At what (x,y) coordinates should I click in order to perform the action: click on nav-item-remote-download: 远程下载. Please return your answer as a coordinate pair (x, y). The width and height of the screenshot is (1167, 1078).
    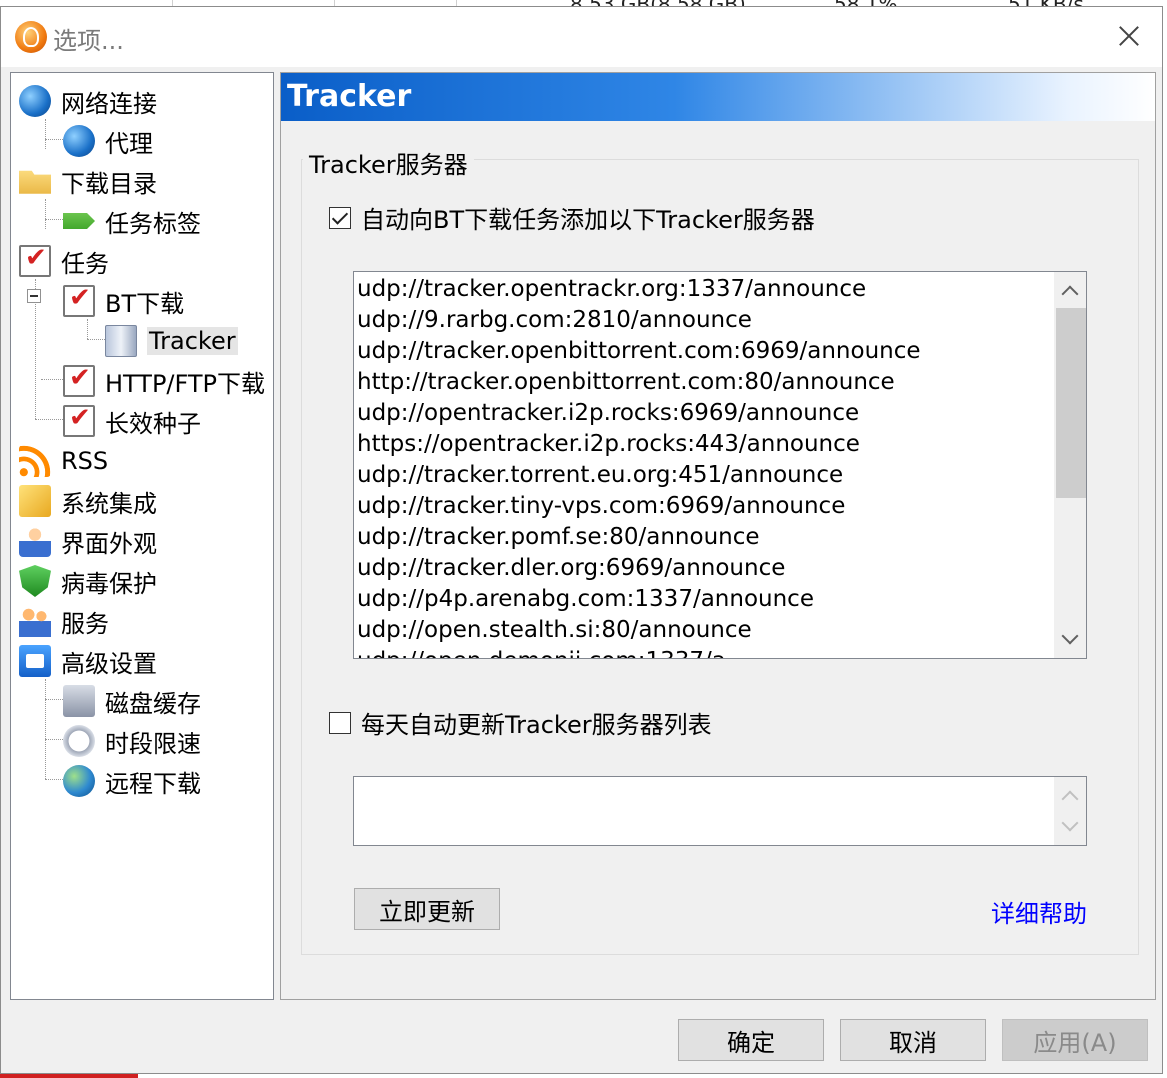
    Looking at the image, I should click on (132, 781).